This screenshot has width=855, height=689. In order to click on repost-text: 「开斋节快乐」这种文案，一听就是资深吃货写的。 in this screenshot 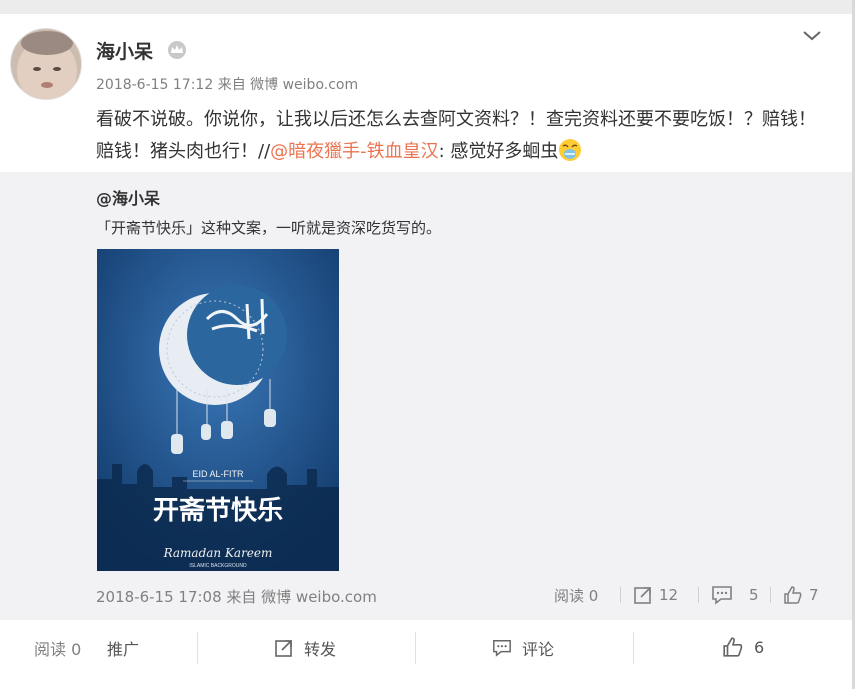, I will do `click(269, 228)`.